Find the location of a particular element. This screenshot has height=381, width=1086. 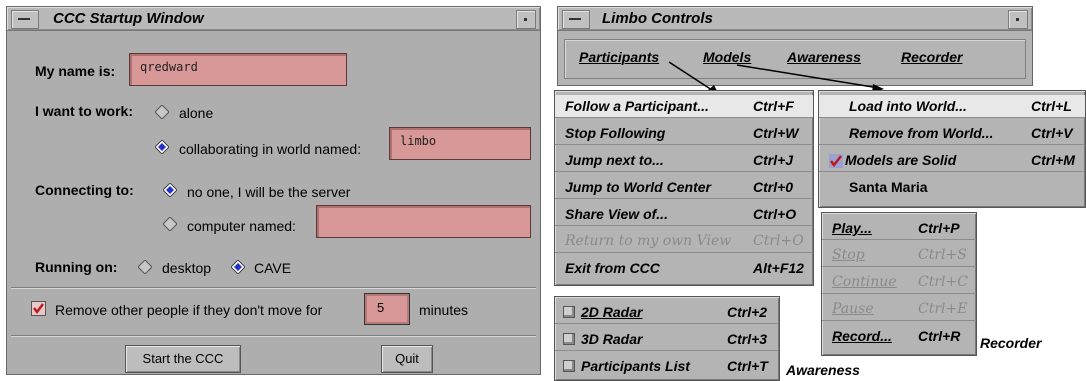

participants-arrow is located at coordinates (692, 77).